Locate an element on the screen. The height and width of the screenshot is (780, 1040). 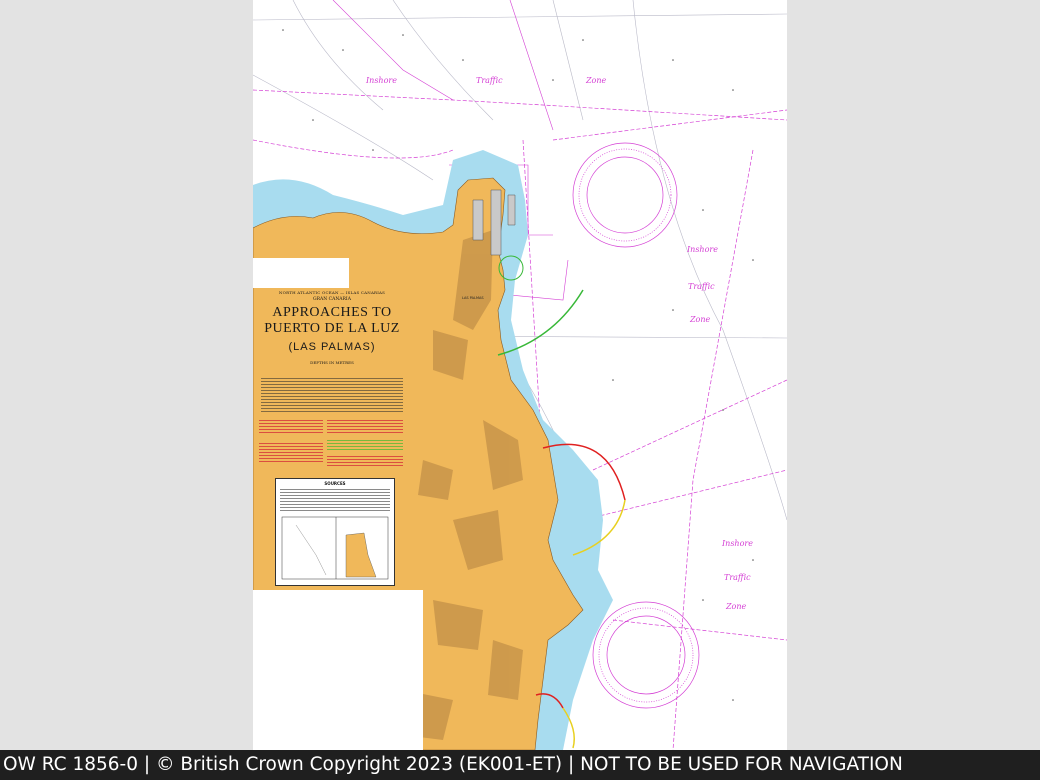
caution-note is located at coordinates (291, 427).